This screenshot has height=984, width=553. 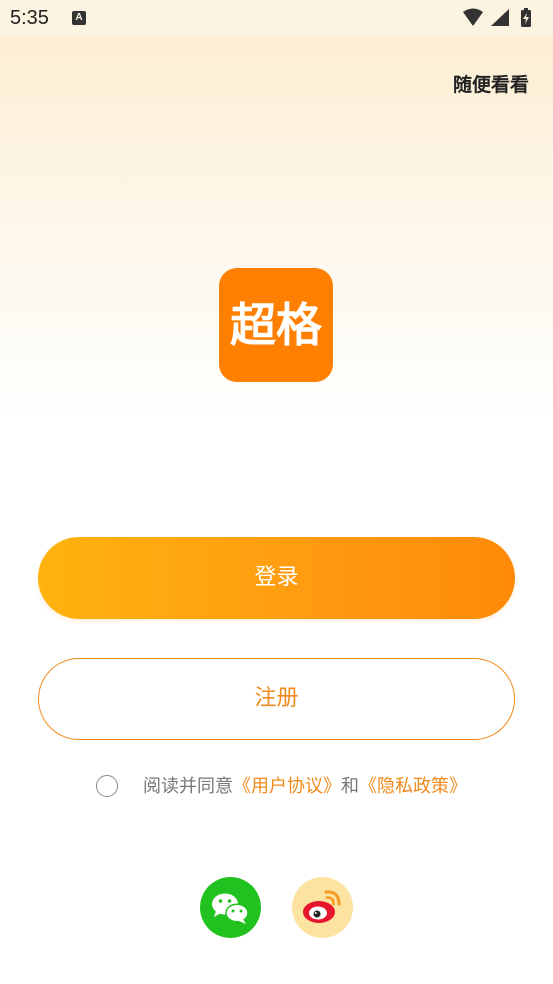 I want to click on agreement-row: 阅读并同意《用户协议》和《隐私政策》, so click(x=306, y=787).